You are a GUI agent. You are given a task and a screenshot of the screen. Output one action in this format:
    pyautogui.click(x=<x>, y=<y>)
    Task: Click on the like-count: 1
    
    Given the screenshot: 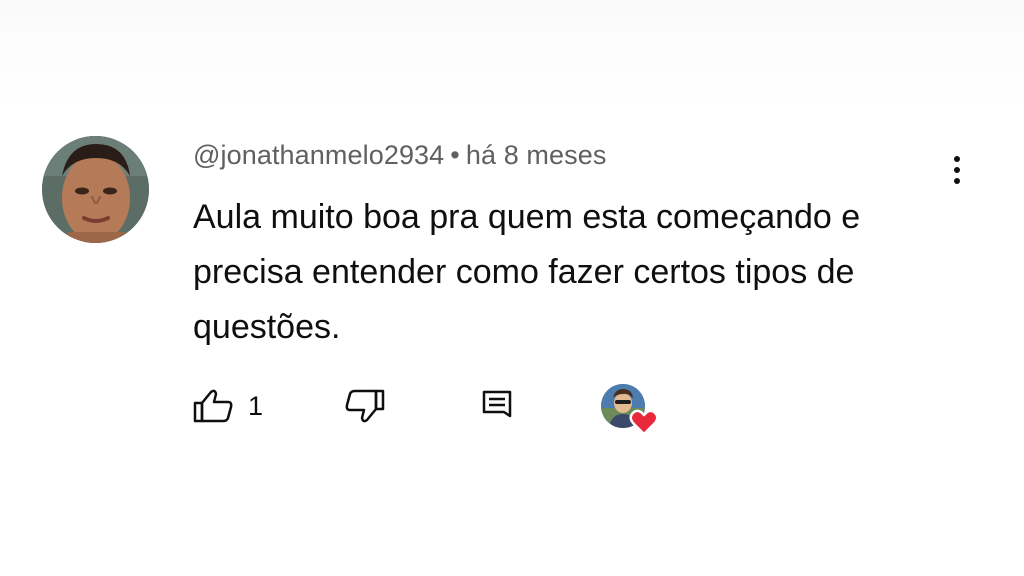 What is the action you would take?
    pyautogui.click(x=256, y=405)
    